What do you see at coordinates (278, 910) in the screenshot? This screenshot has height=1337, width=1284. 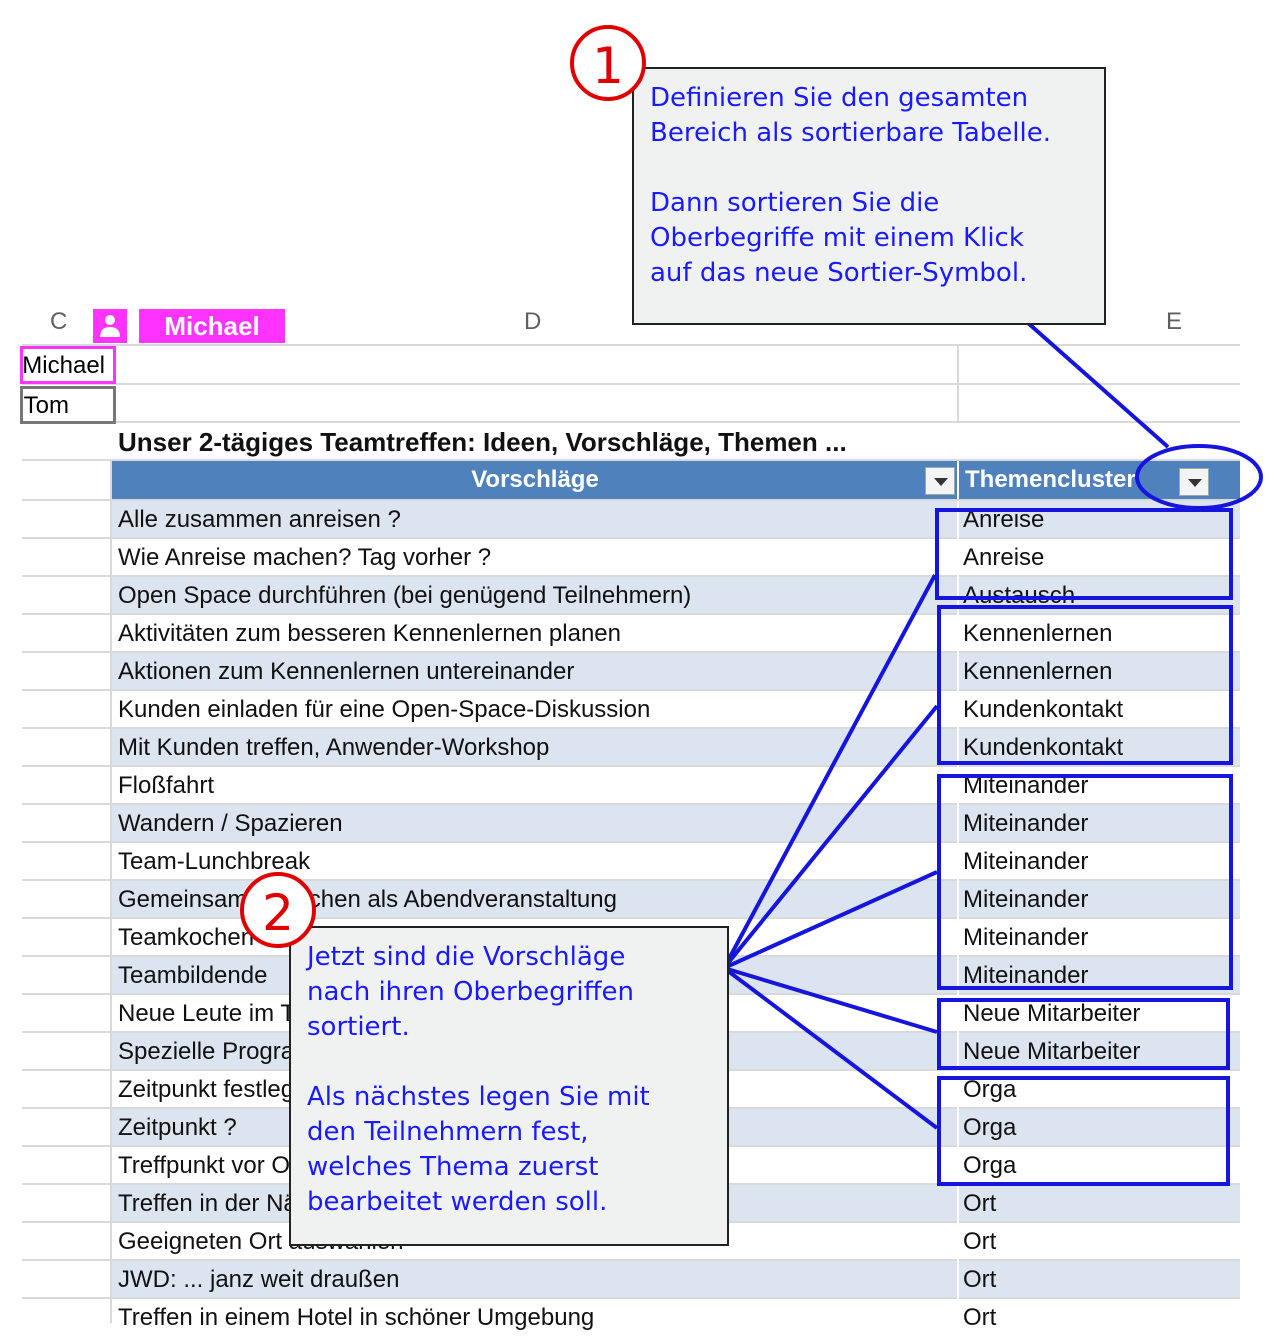 I see `step-badge-2: 2` at bounding box center [278, 910].